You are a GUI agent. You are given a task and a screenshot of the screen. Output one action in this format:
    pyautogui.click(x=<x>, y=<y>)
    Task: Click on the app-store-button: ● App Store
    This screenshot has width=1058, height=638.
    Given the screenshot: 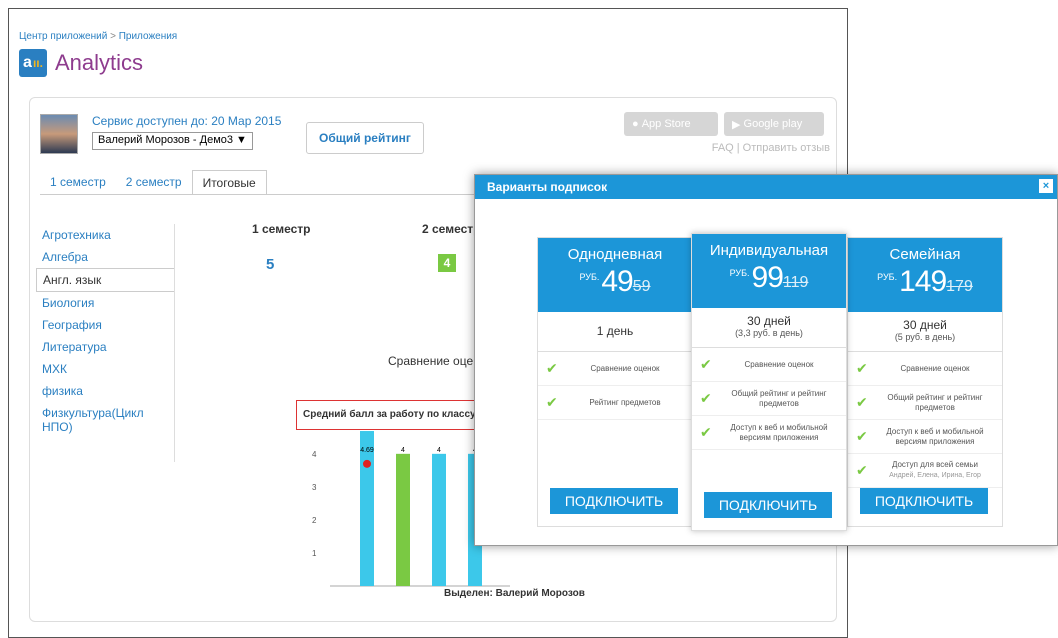 What is the action you would take?
    pyautogui.click(x=671, y=124)
    